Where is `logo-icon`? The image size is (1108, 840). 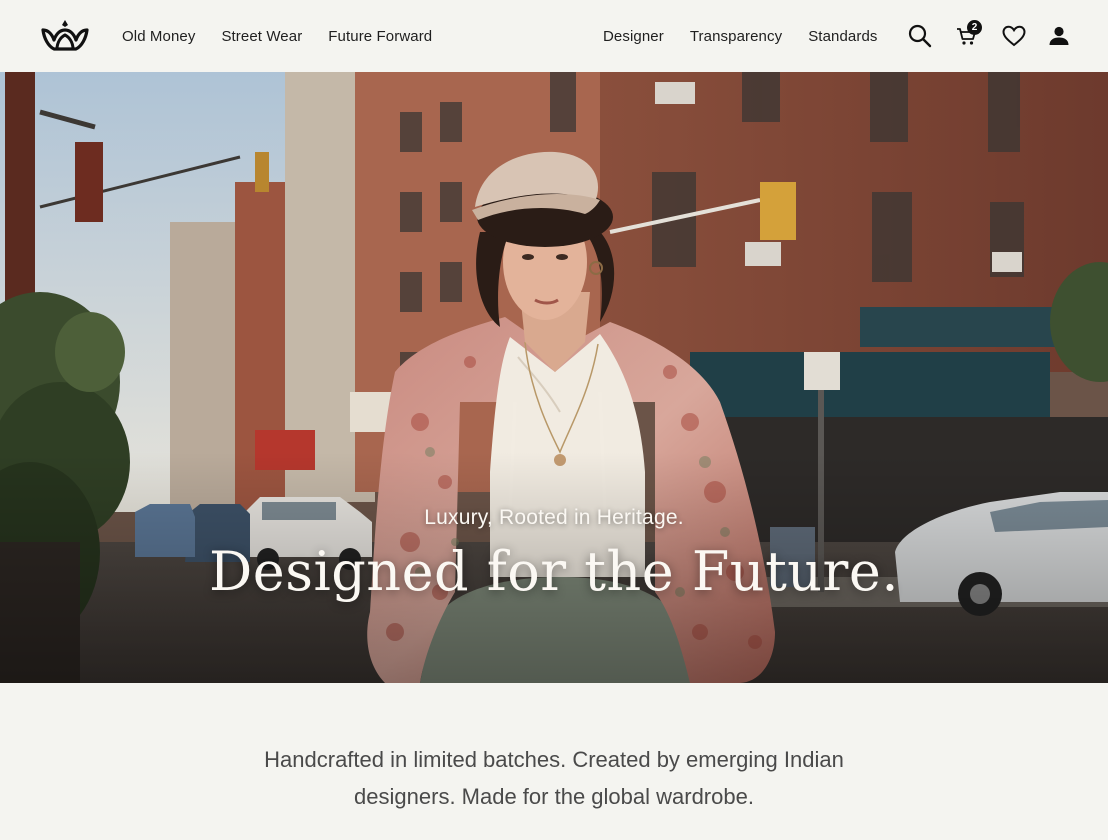
logo-icon is located at coordinates (65, 36).